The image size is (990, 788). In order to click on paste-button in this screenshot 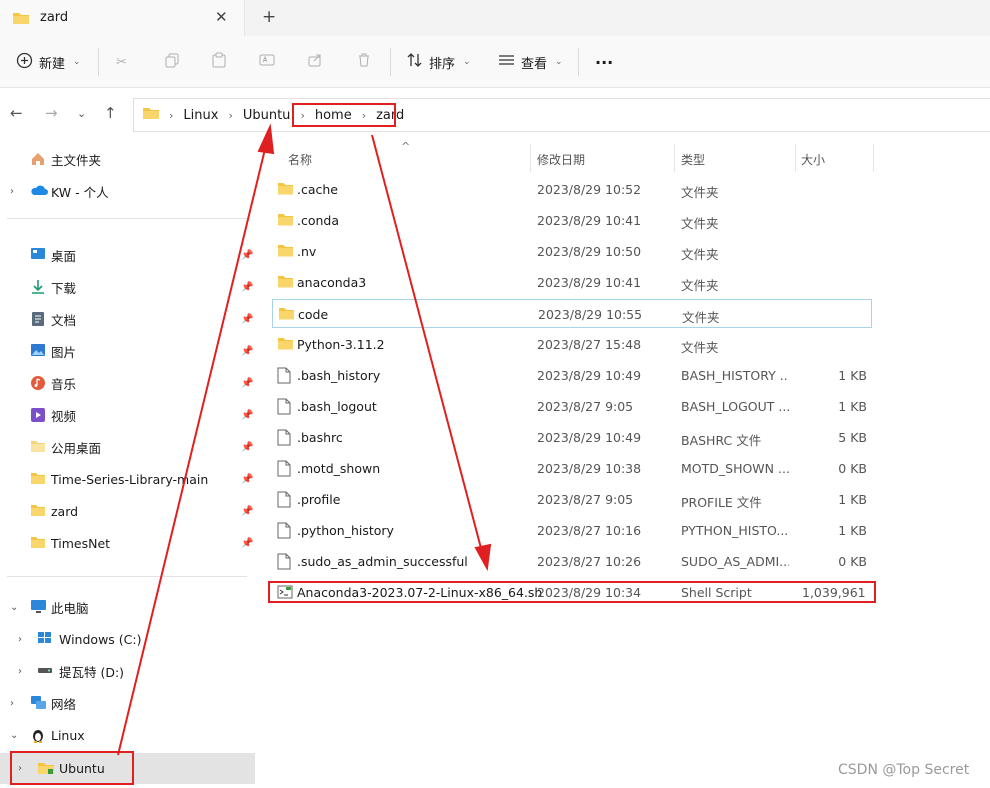, I will do `click(219, 62)`.